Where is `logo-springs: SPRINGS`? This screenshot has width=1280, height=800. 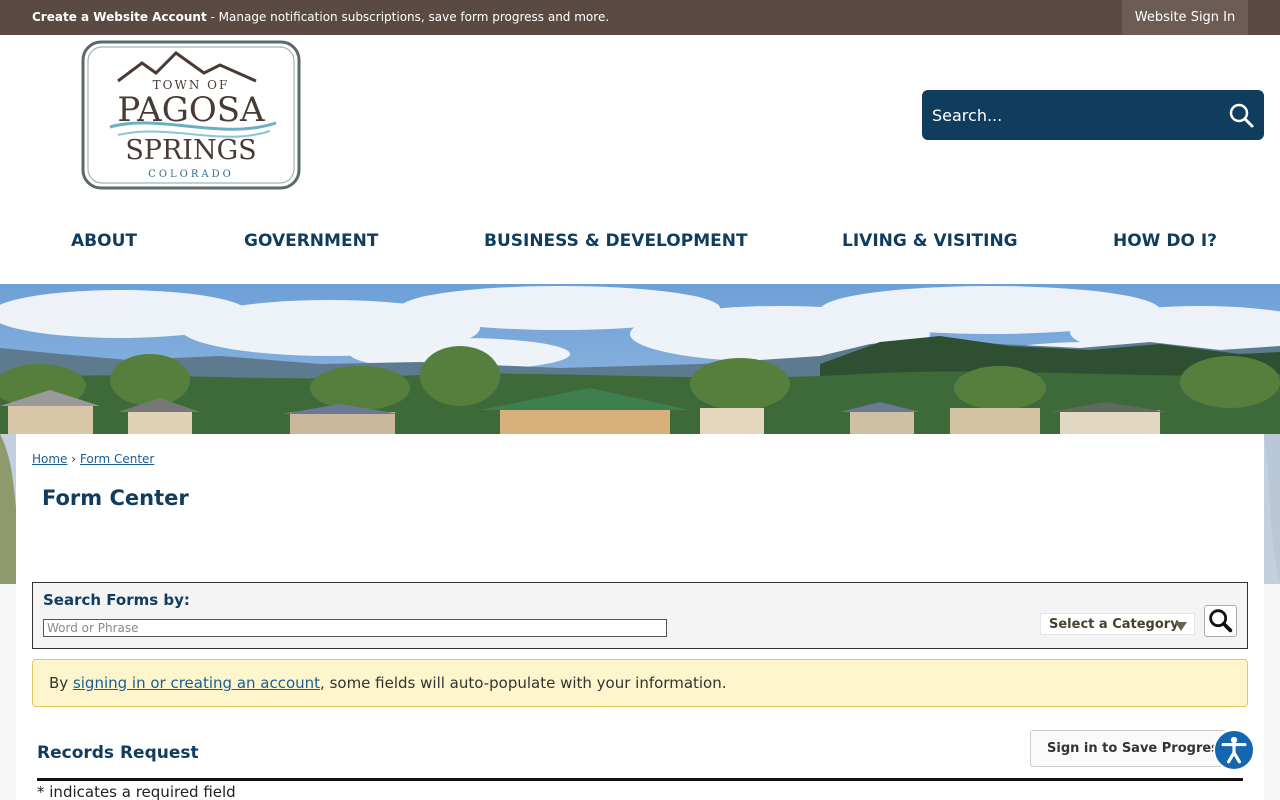 logo-springs: SPRINGS is located at coordinates (190, 150).